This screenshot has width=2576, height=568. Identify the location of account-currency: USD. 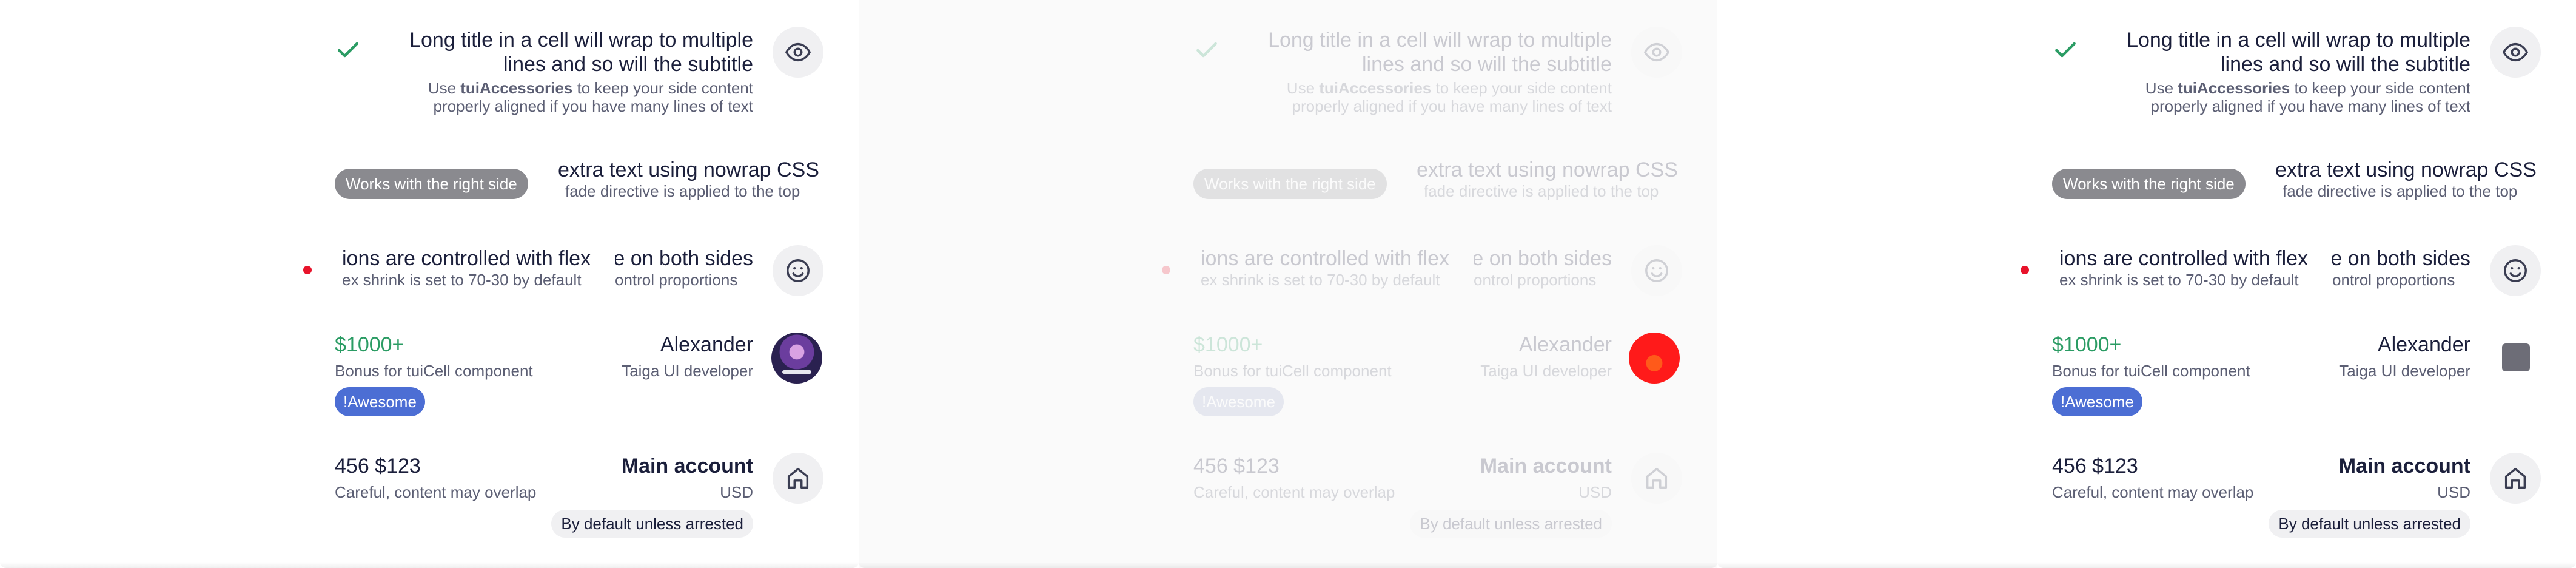
(736, 492).